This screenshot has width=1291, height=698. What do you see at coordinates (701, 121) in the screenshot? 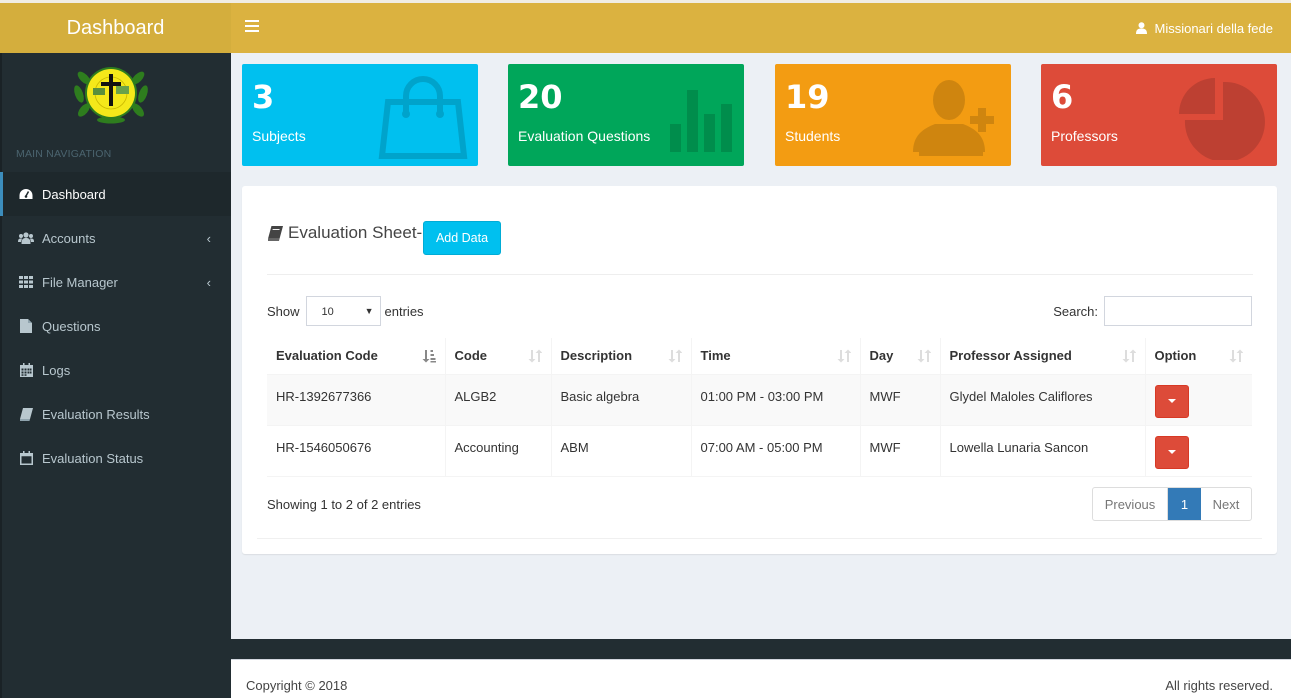
I see `bar-chart-icon` at bounding box center [701, 121].